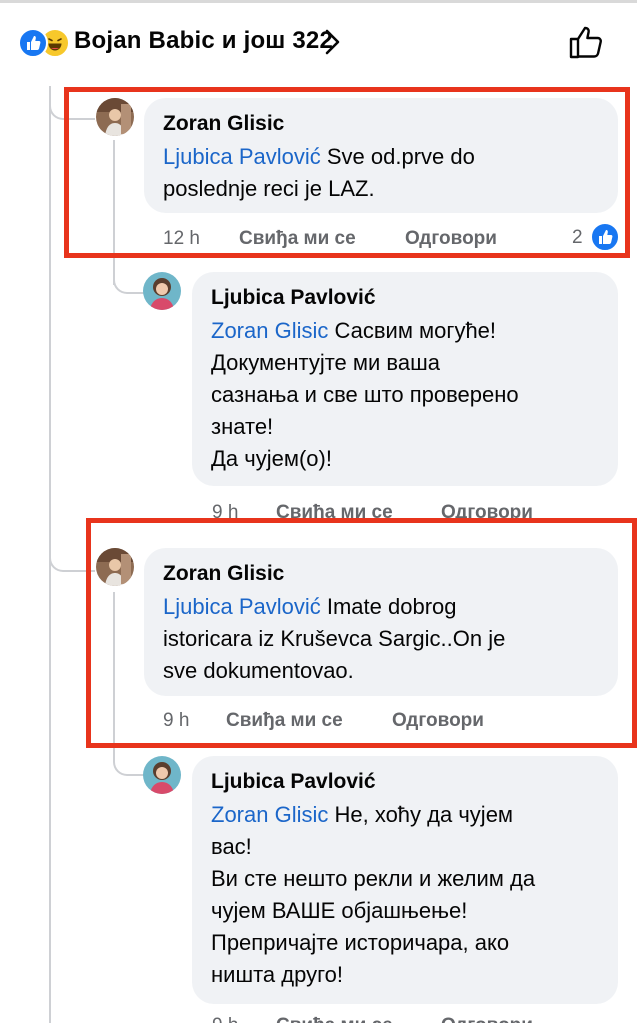 Image resolution: width=637 pixels, height=1023 pixels. What do you see at coordinates (487, 1019) in the screenshot?
I see `reply-link: Одговори` at bounding box center [487, 1019].